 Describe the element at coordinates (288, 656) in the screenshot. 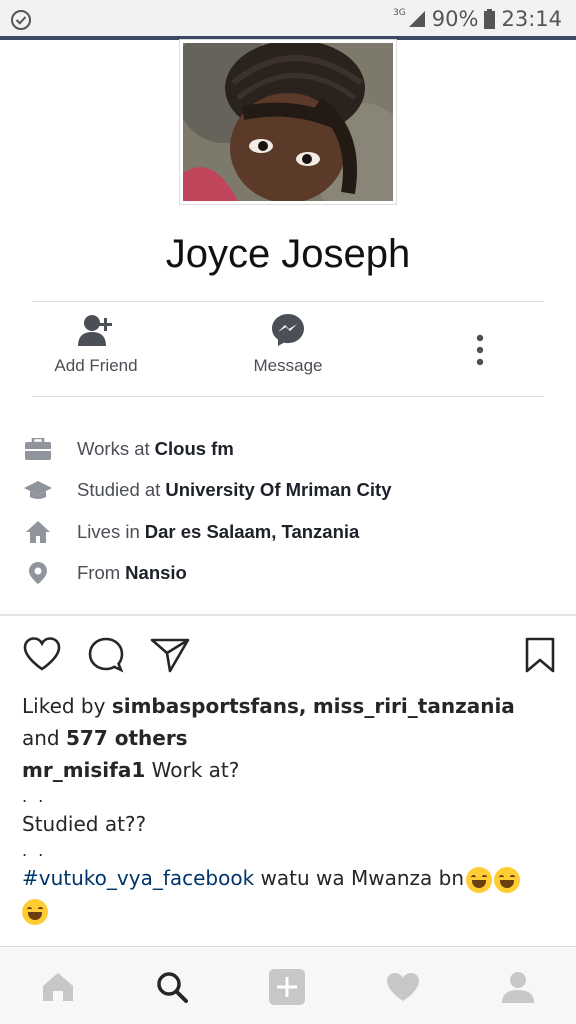

I see `post-action-bar` at that location.